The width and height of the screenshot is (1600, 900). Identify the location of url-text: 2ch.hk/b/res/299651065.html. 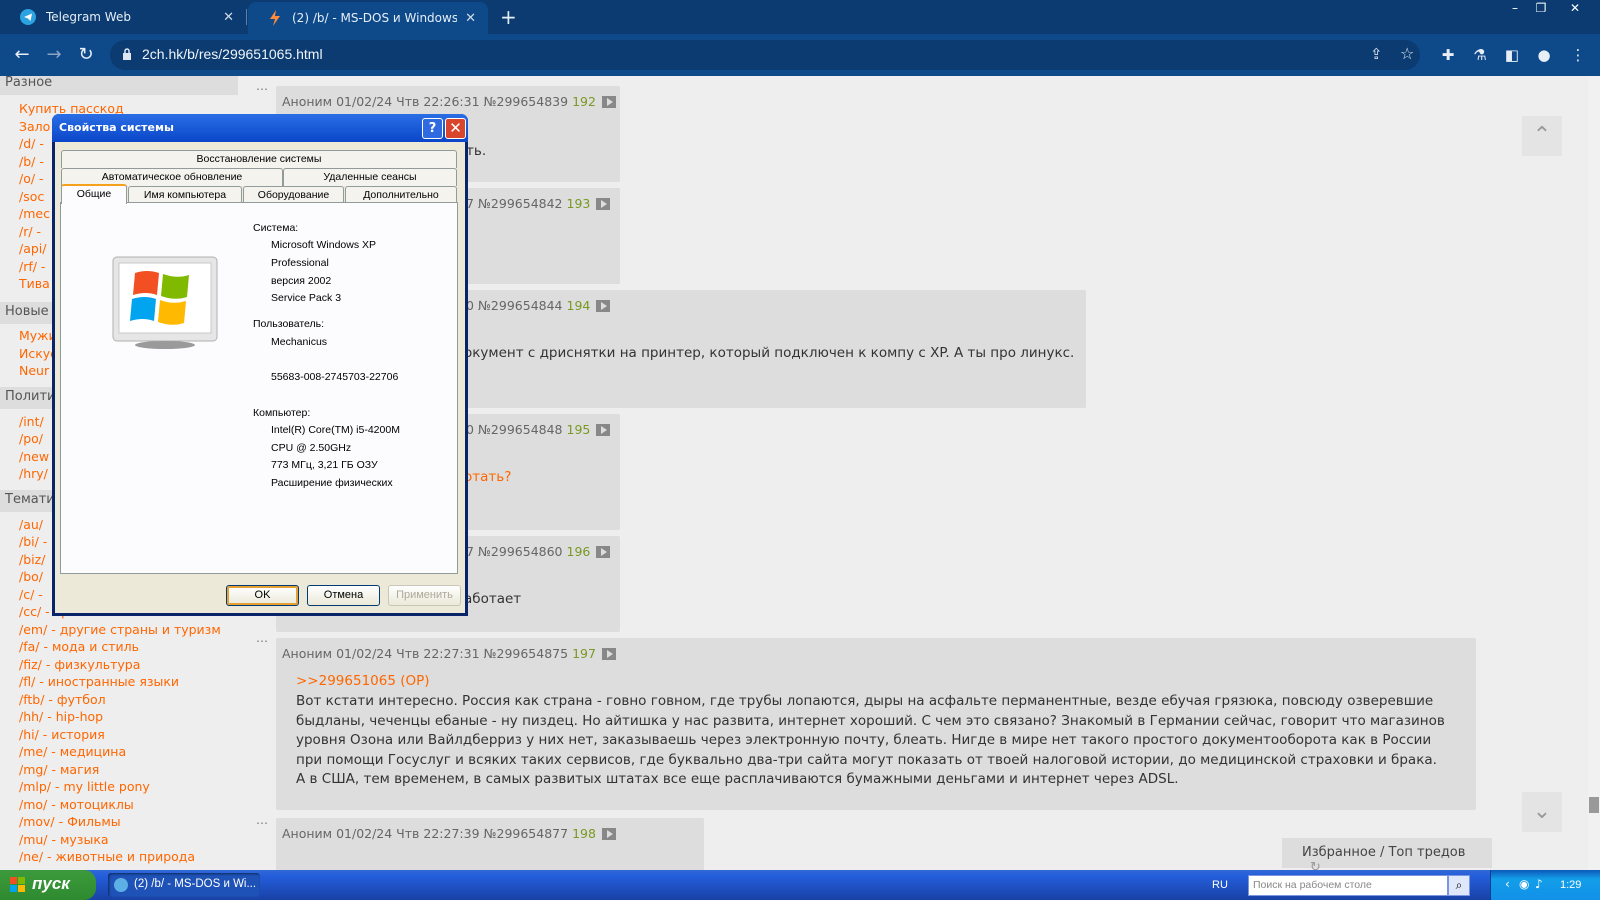
(232, 54).